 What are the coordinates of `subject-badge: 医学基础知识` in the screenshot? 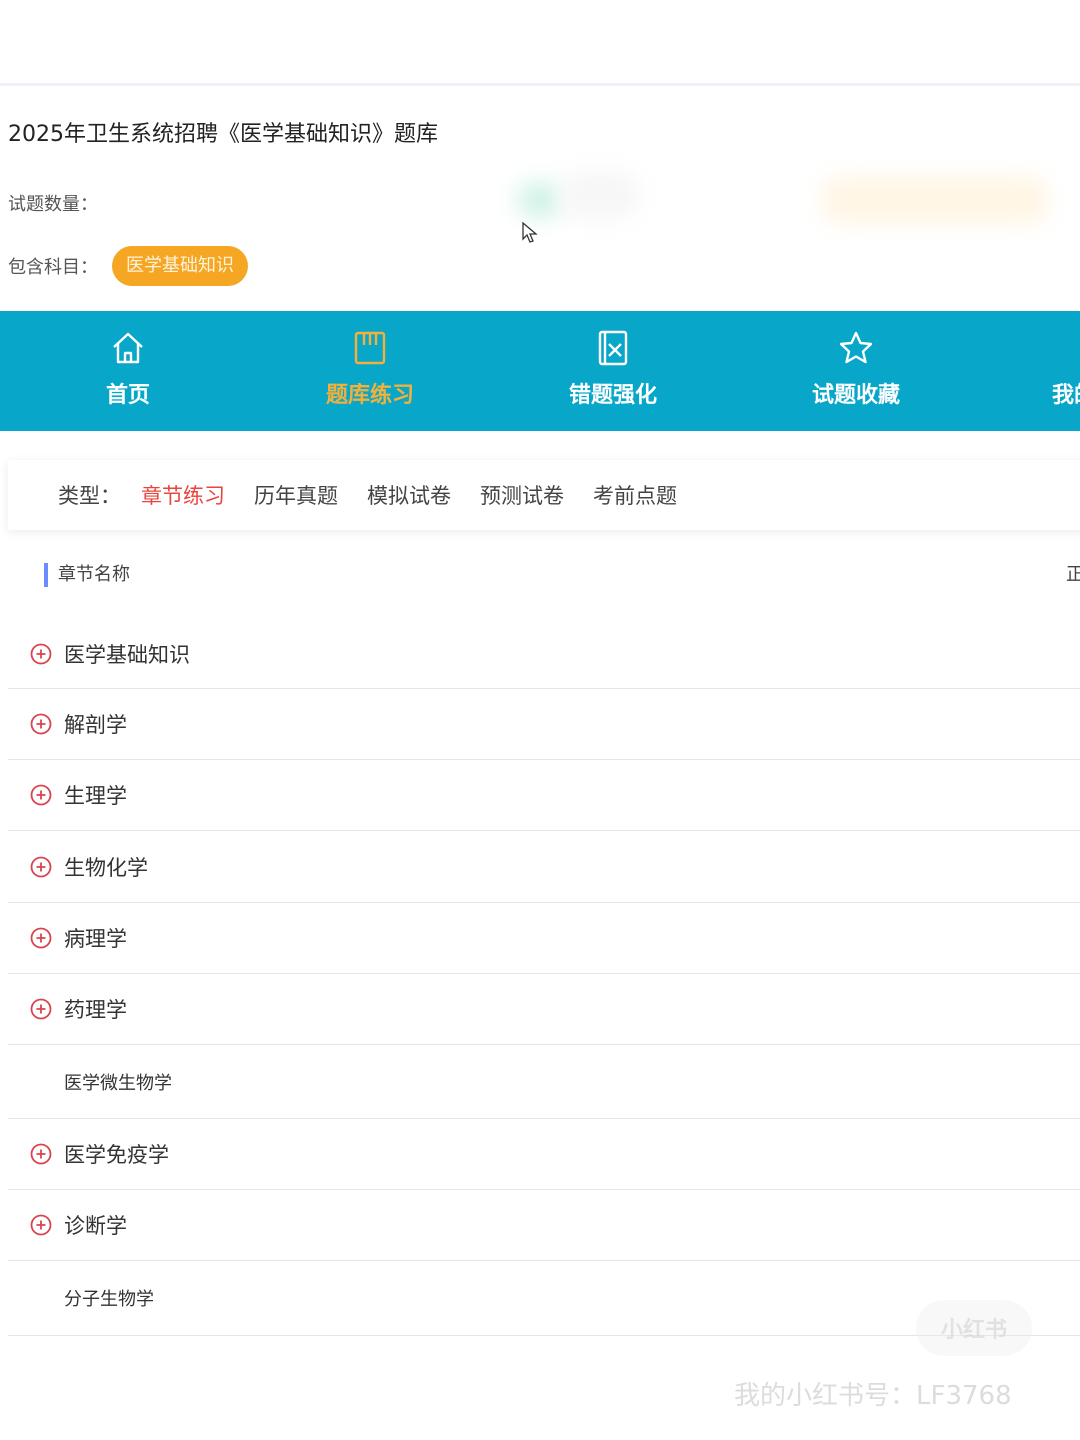 It's located at (180, 266).